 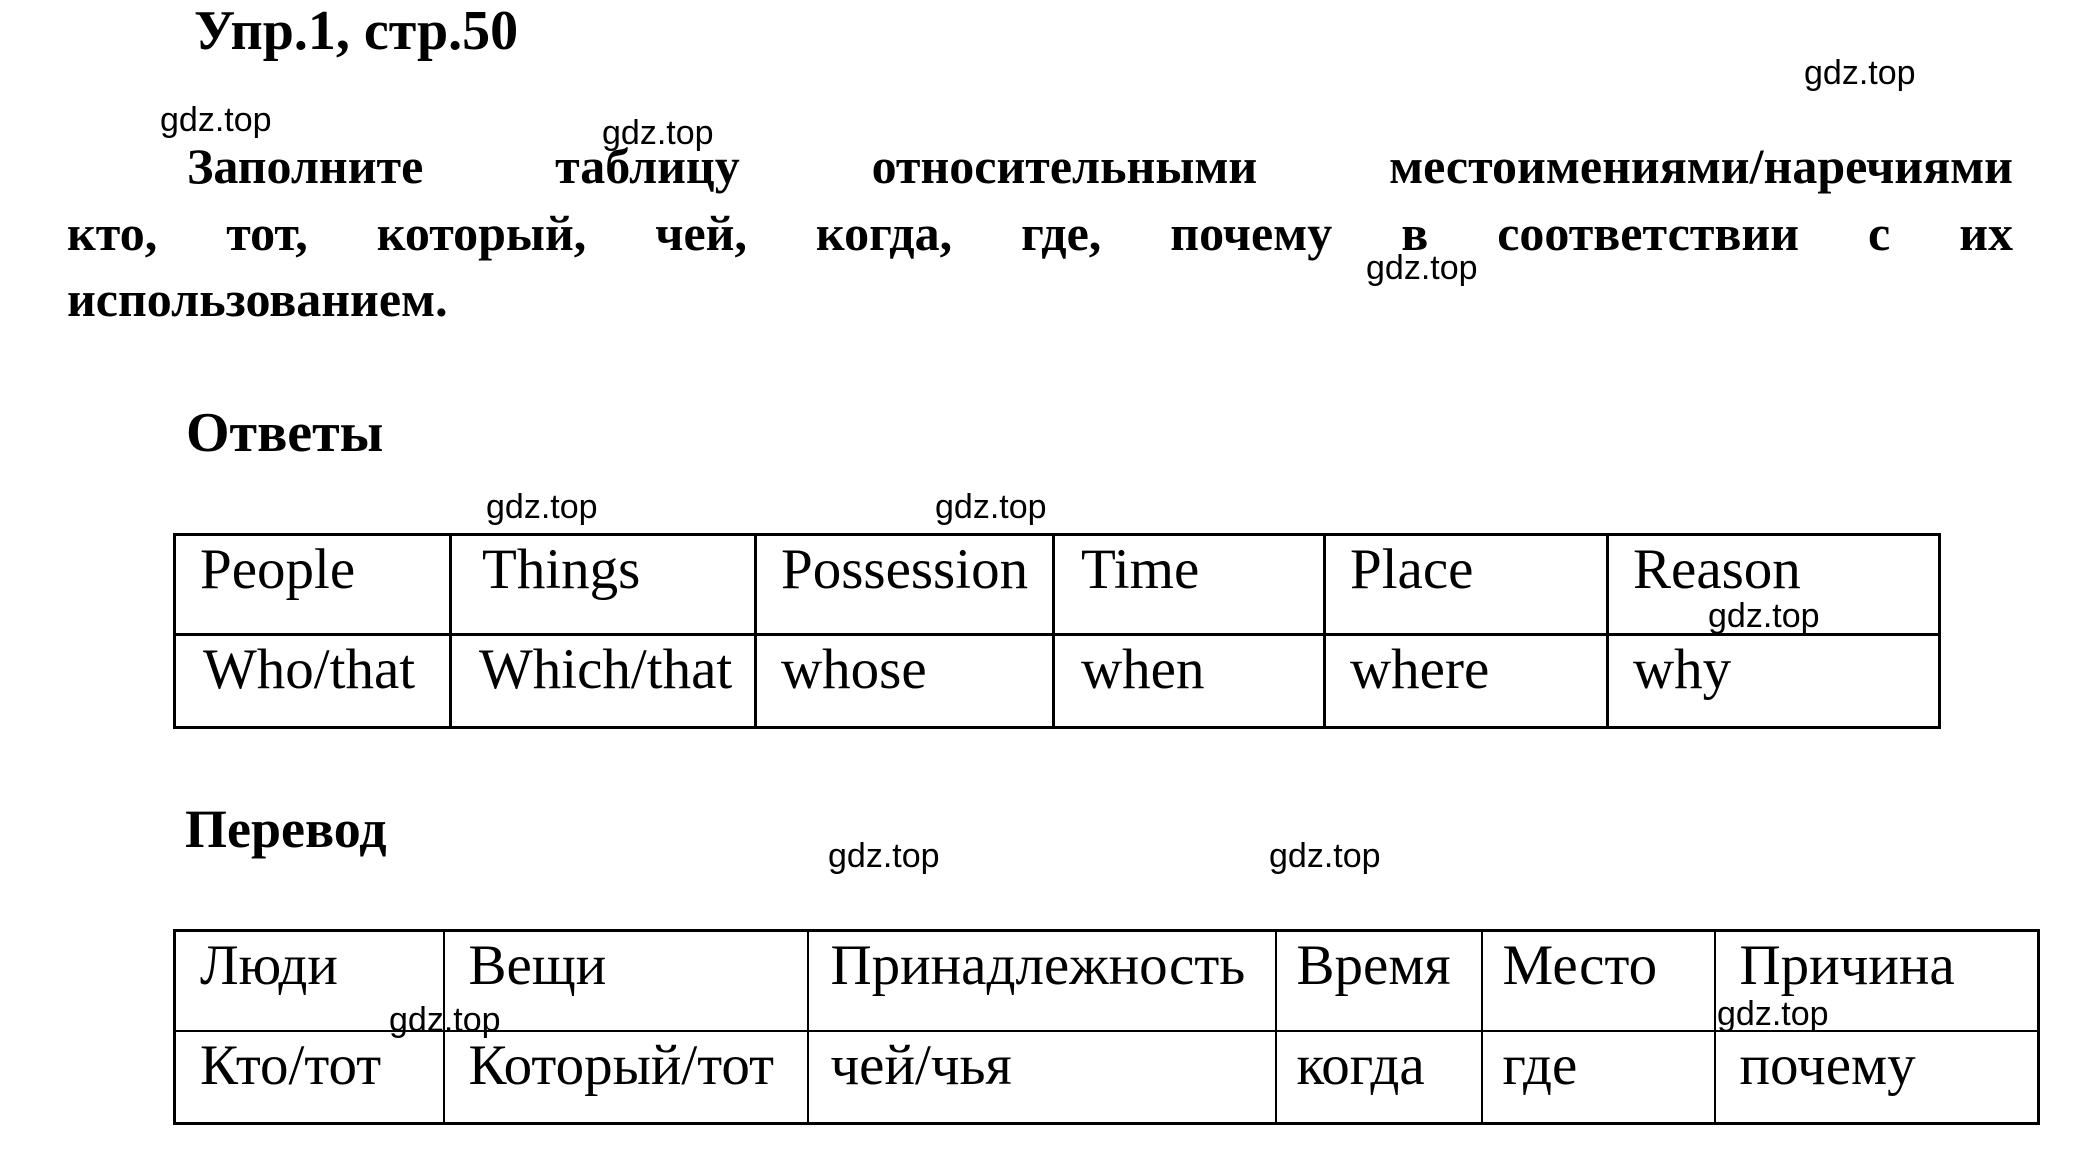 I want to click on page-title: Упр.1, стр.50, so click(x=356, y=31).